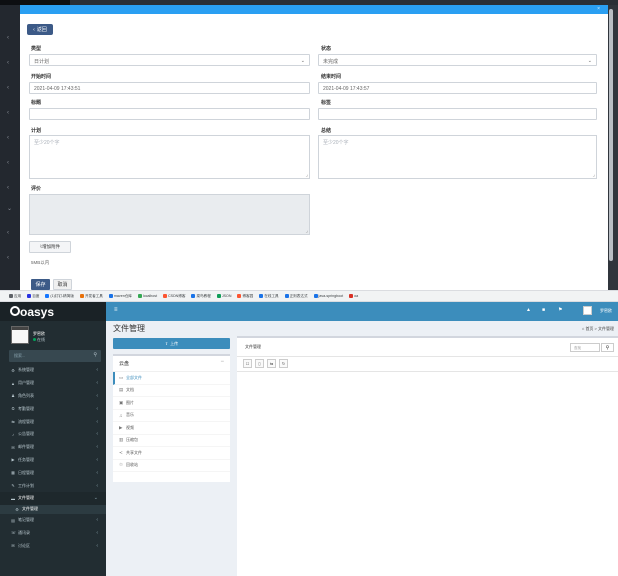 This screenshot has height=576, width=618. I want to click on sidebar-item: ✎ 工作计划 ‹, so click(53, 485).